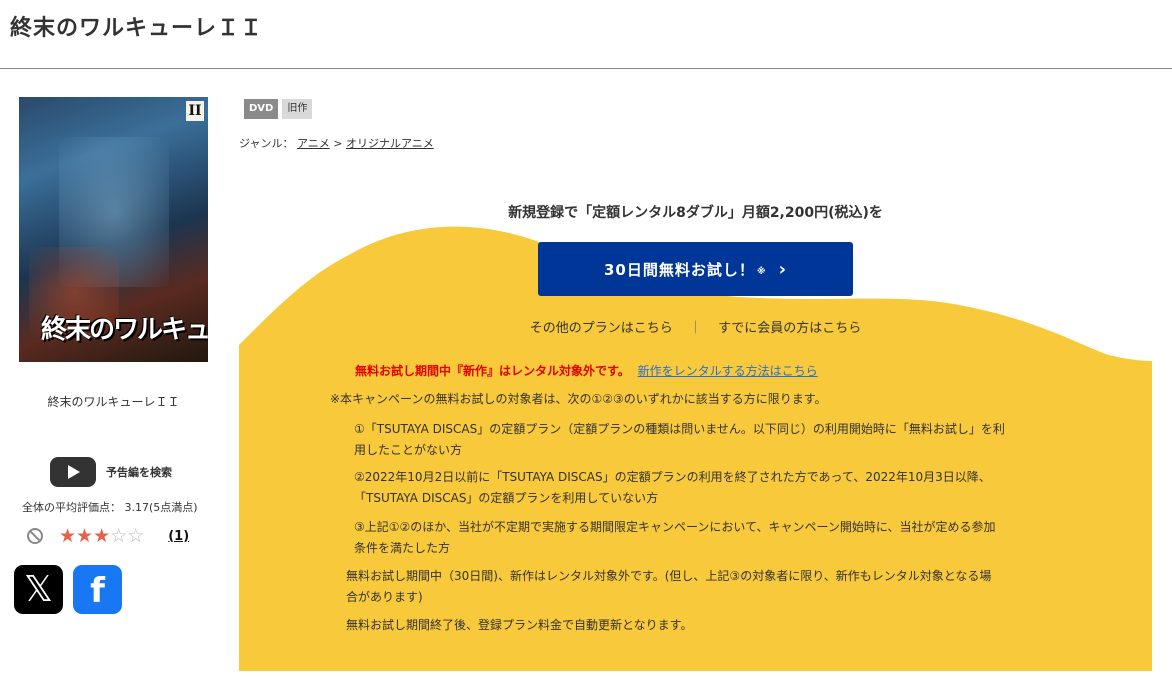 This screenshot has height=681, width=1172. Describe the element at coordinates (261, 109) in the screenshot. I see `tag-dvd: DVD` at that location.